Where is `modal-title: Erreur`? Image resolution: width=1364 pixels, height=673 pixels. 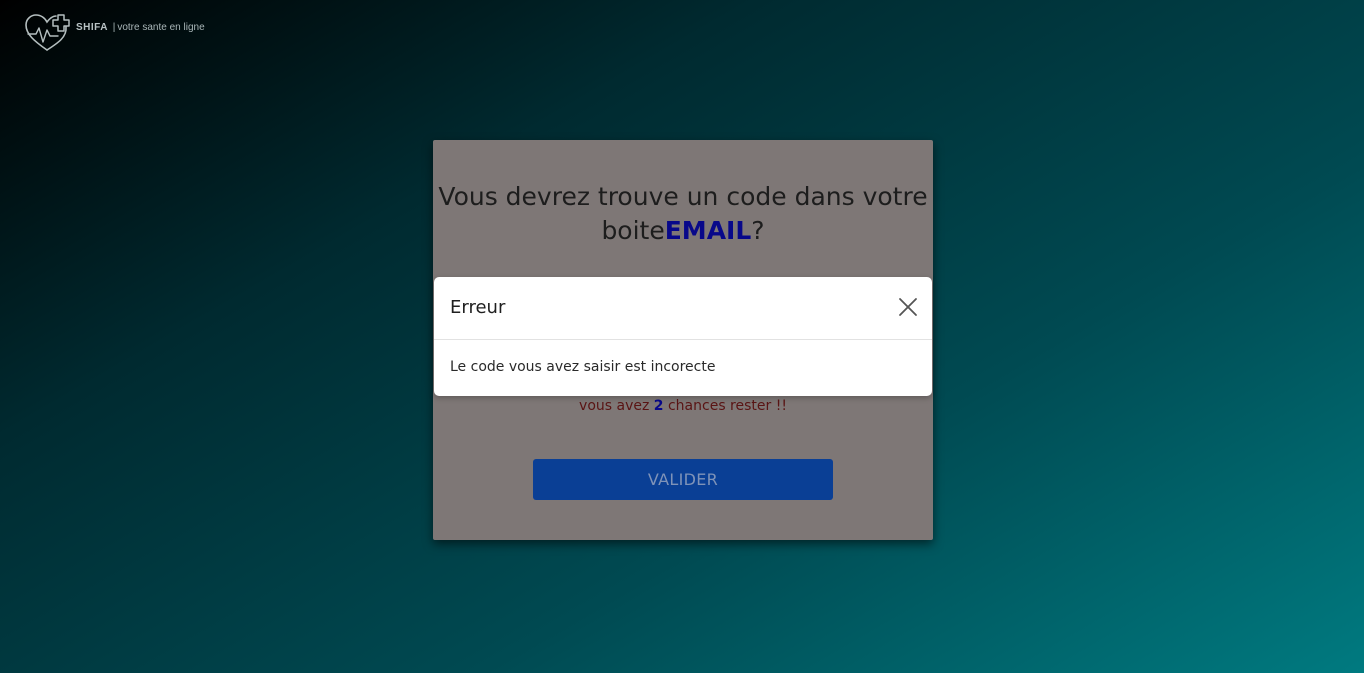 modal-title: Erreur is located at coordinates (478, 307).